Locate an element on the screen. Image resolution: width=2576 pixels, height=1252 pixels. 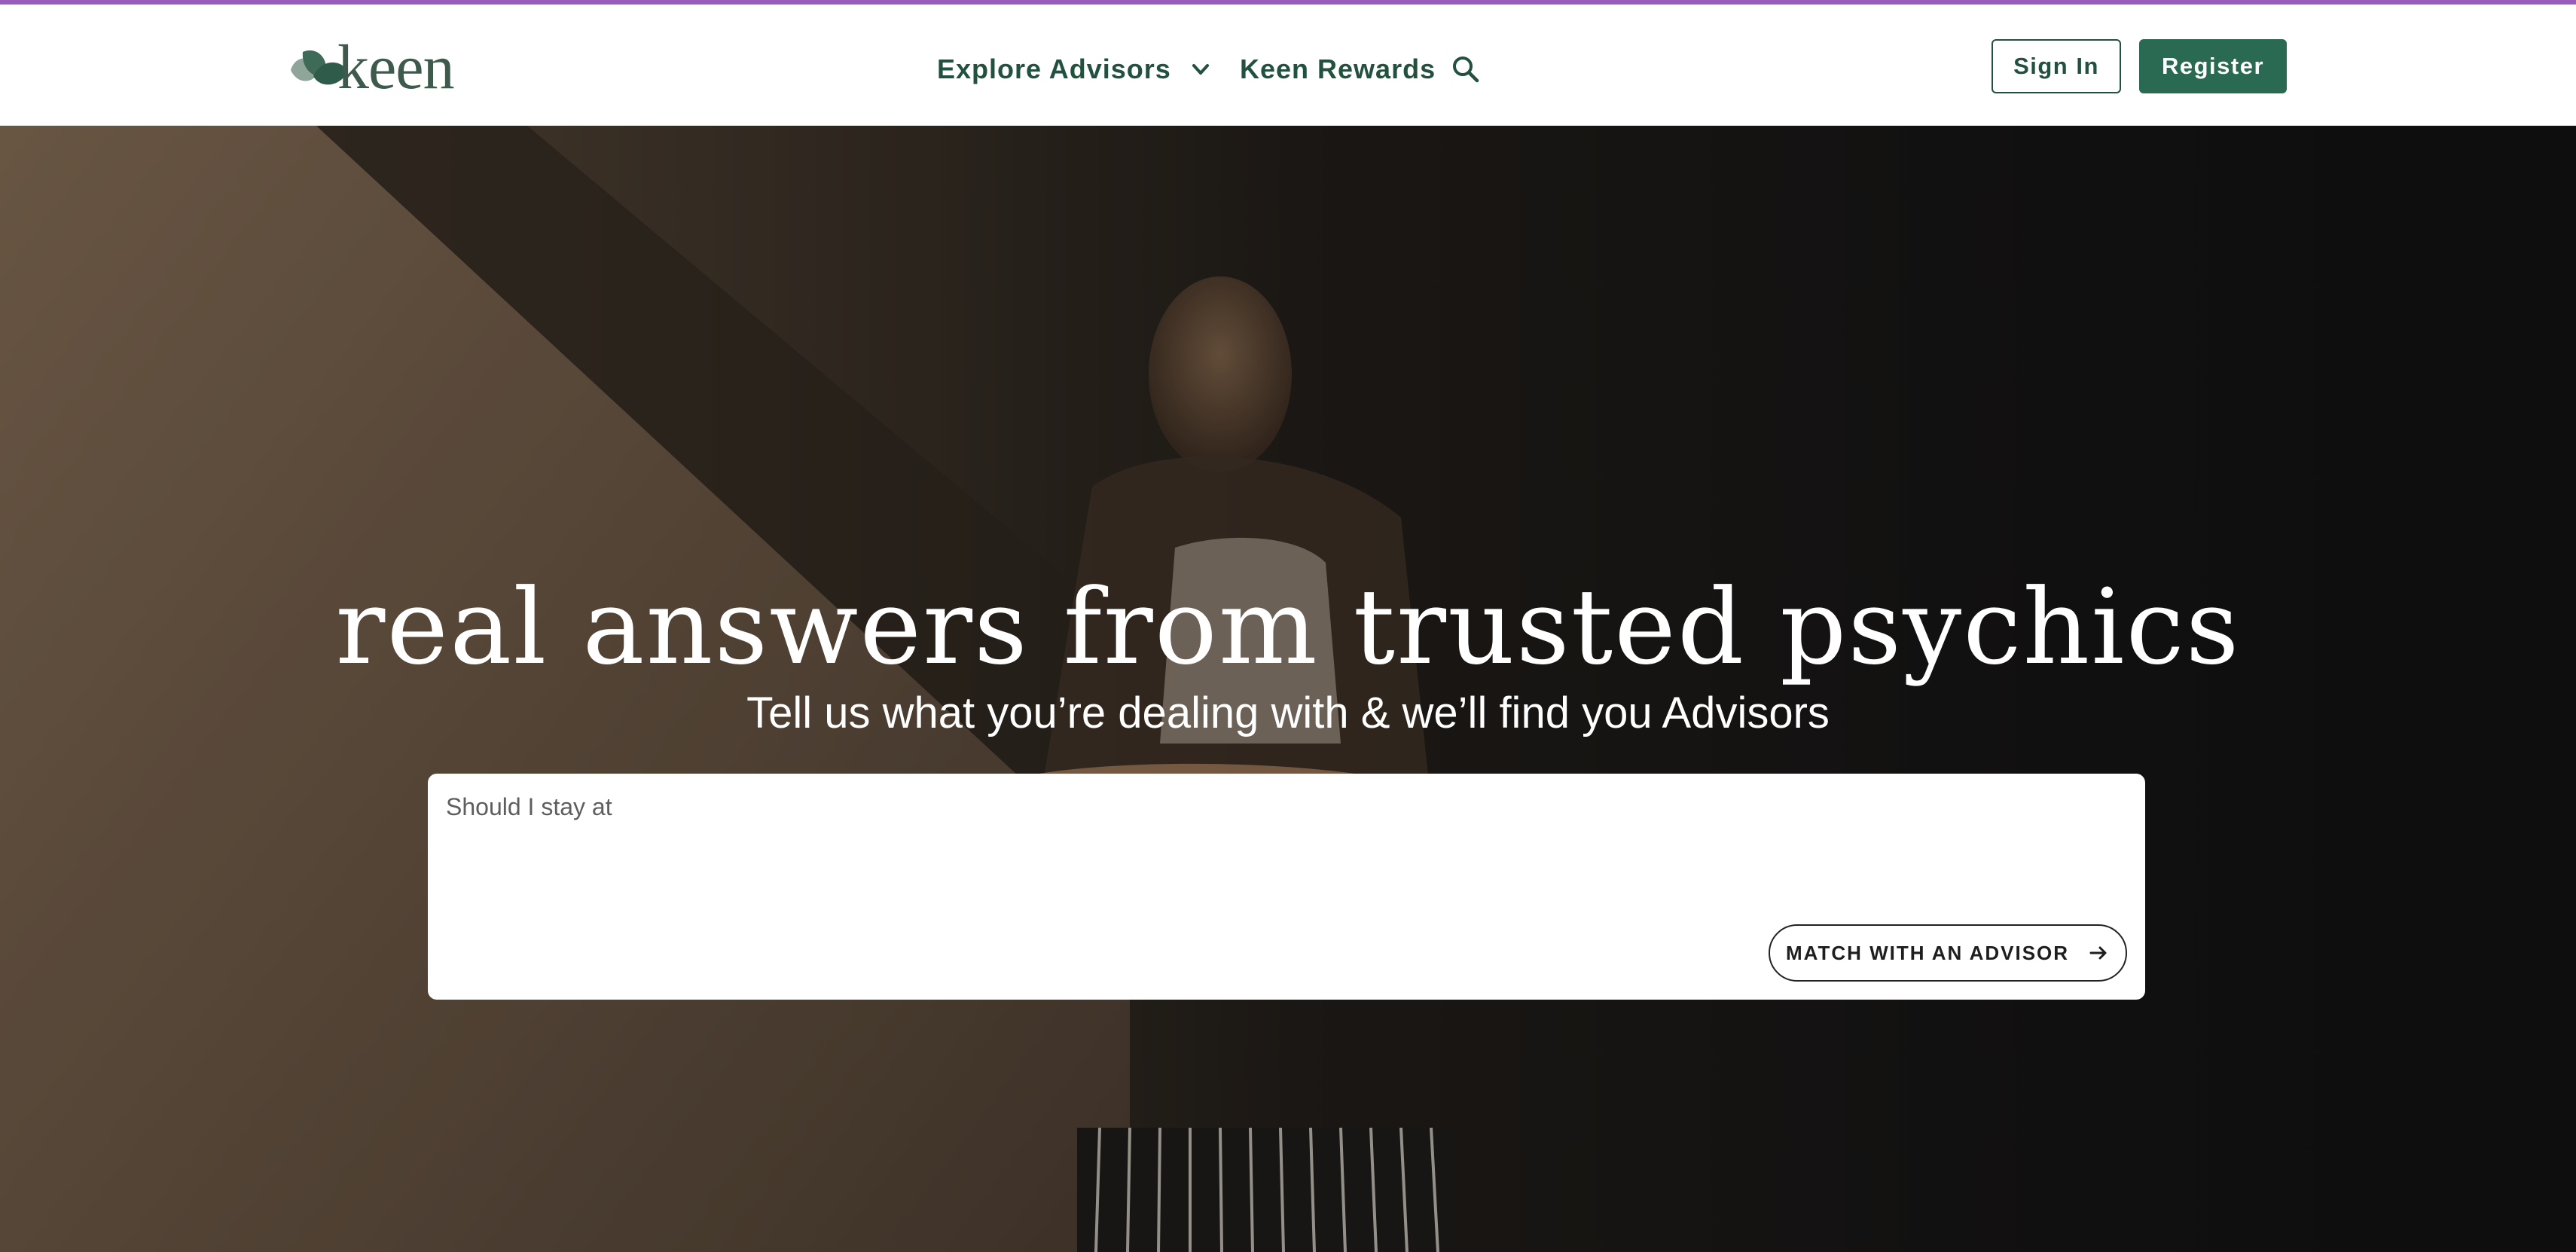
register-button: Register is located at coordinates (2213, 66).